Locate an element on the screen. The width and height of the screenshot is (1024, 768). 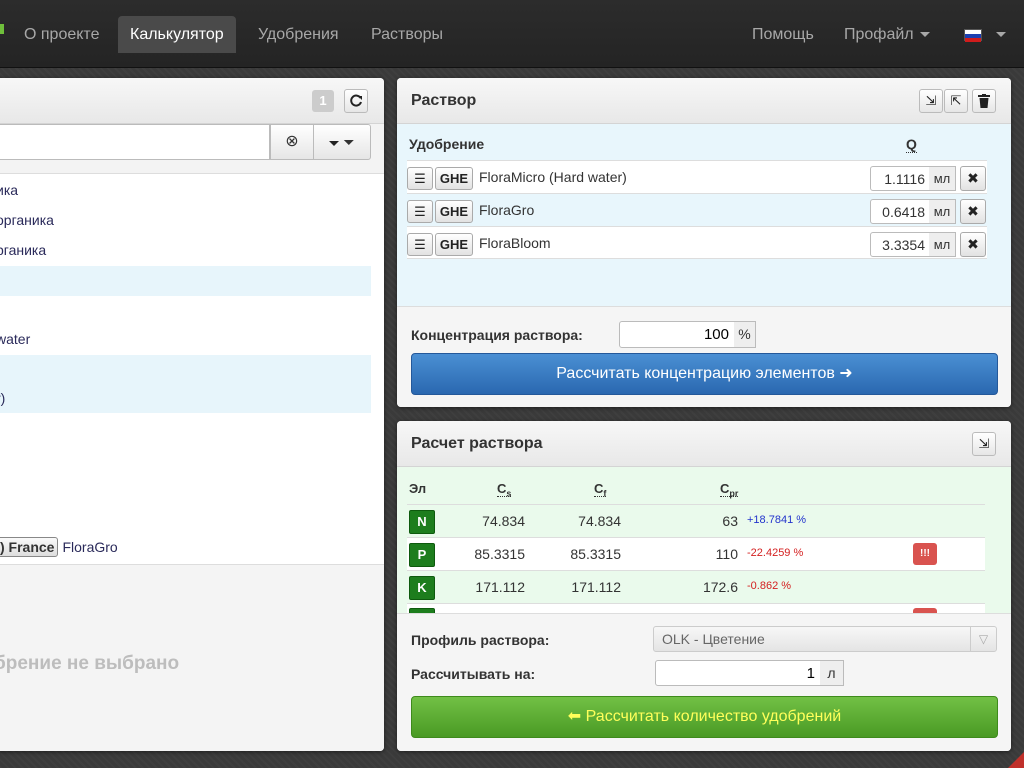
col-header-element: Эл is located at coordinates (418, 488).